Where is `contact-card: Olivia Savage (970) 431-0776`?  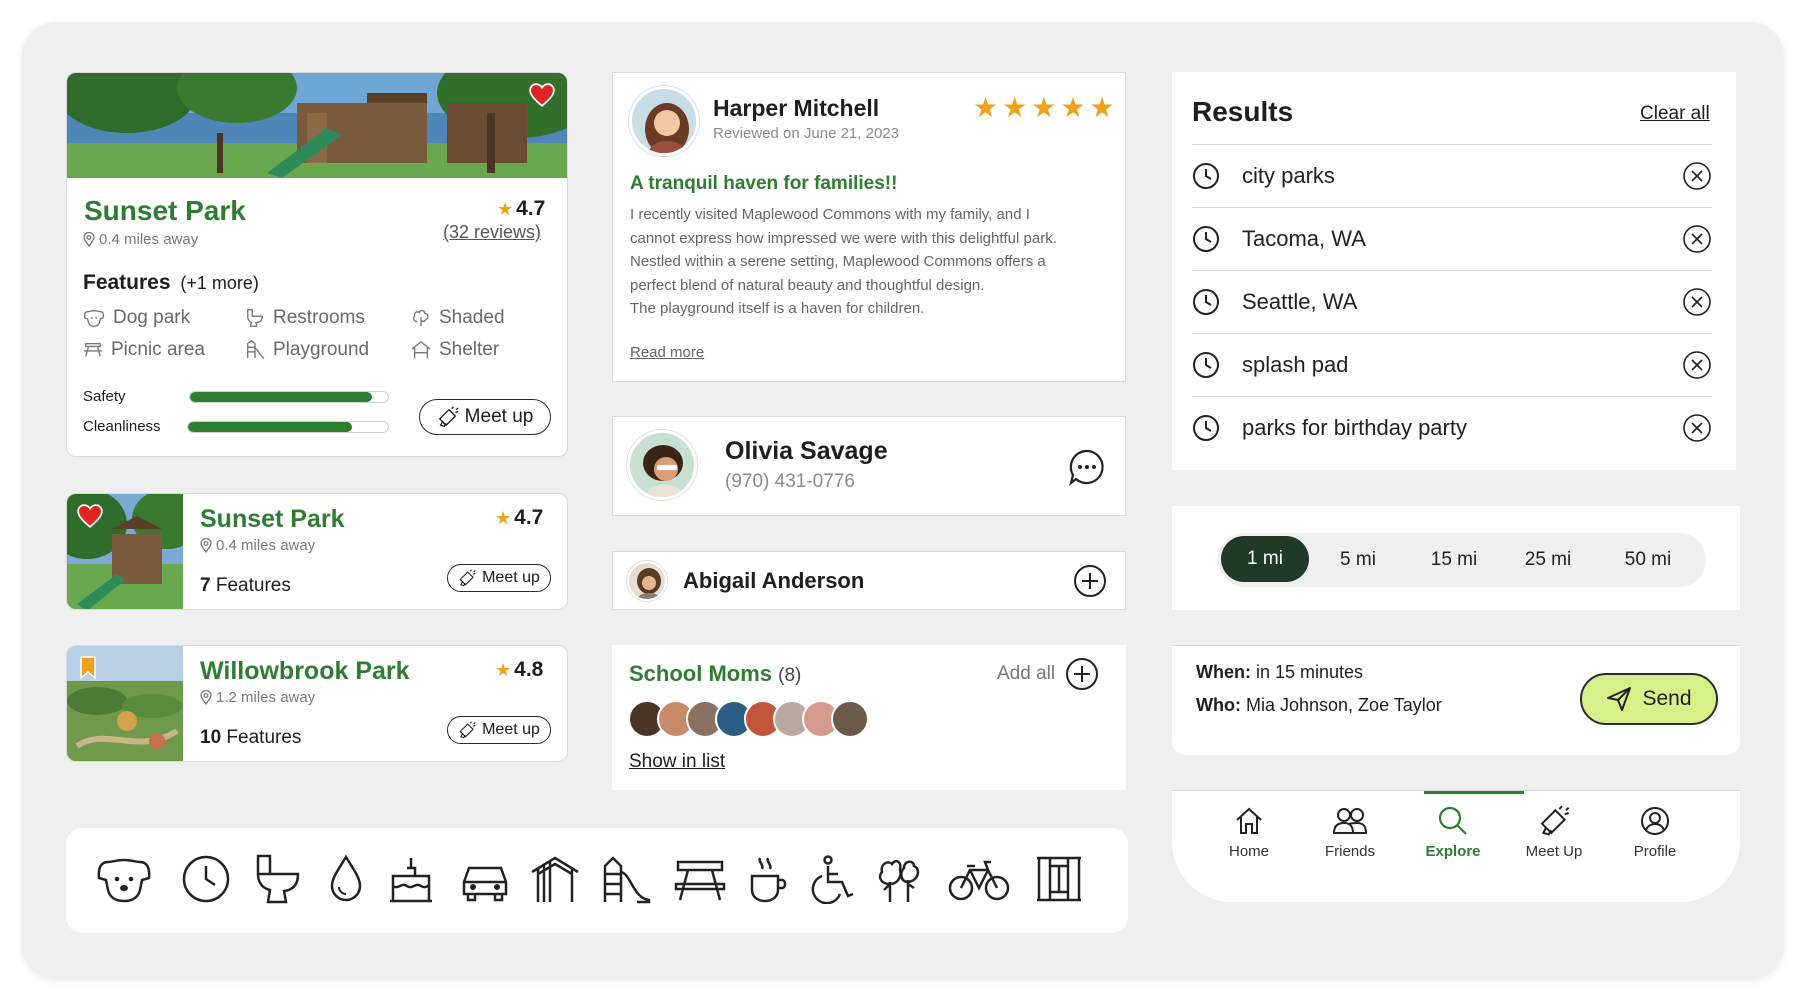
contact-card: Olivia Savage (970) 431-0776 is located at coordinates (869, 466).